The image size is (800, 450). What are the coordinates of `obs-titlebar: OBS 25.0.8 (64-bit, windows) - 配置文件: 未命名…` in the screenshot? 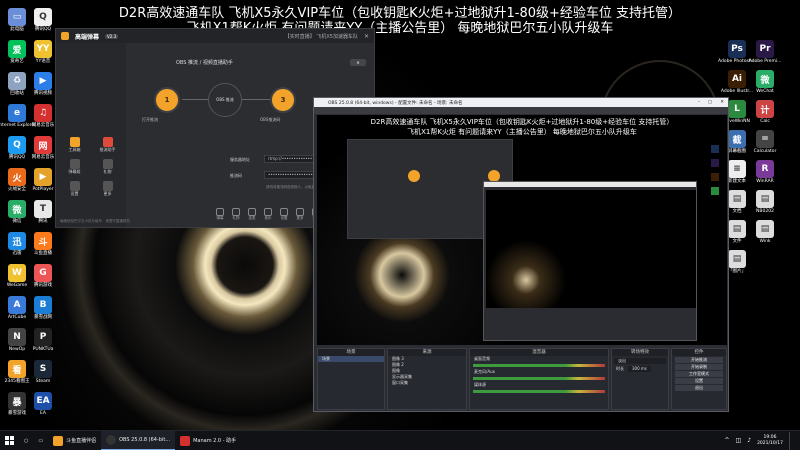 It's located at (521, 102).